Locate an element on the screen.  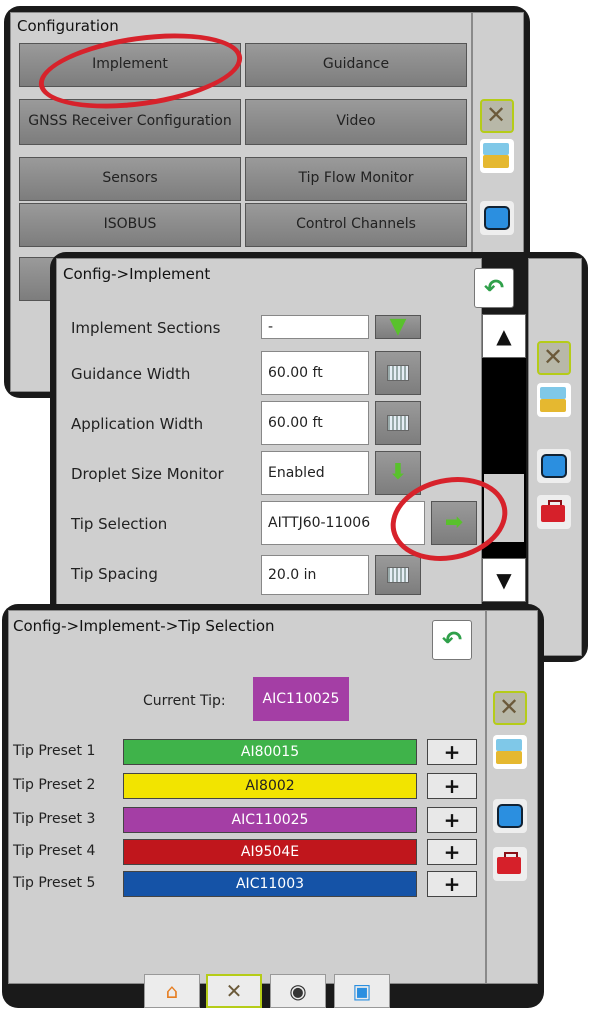
implement-sections-value: - is located at coordinates (315, 327).